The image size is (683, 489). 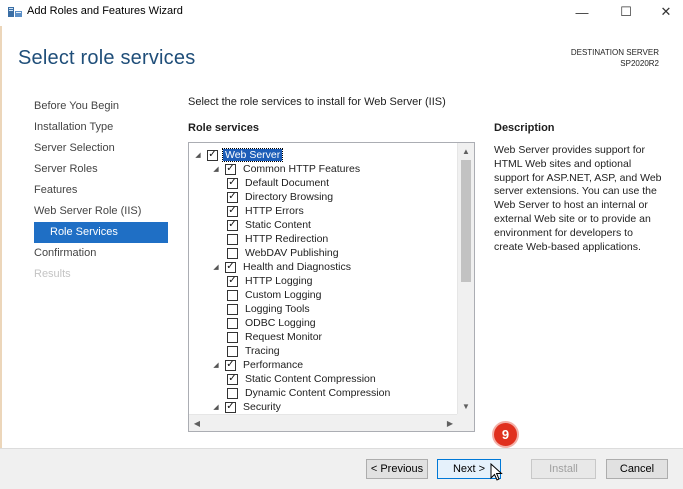 I want to click on tree-item-label: WebDAV Publishing, so click(x=292, y=253).